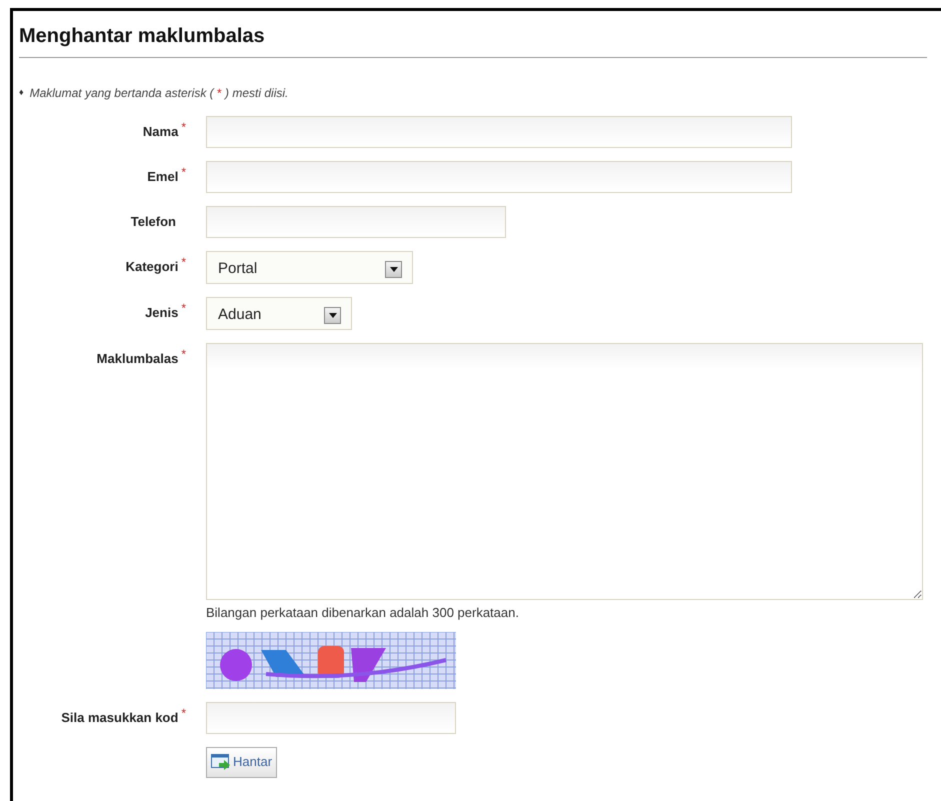 Image resolution: width=941 pixels, height=801 pixels. Describe the element at coordinates (119, 717) in the screenshot. I see `field-label: Sila masukkan kod` at that location.